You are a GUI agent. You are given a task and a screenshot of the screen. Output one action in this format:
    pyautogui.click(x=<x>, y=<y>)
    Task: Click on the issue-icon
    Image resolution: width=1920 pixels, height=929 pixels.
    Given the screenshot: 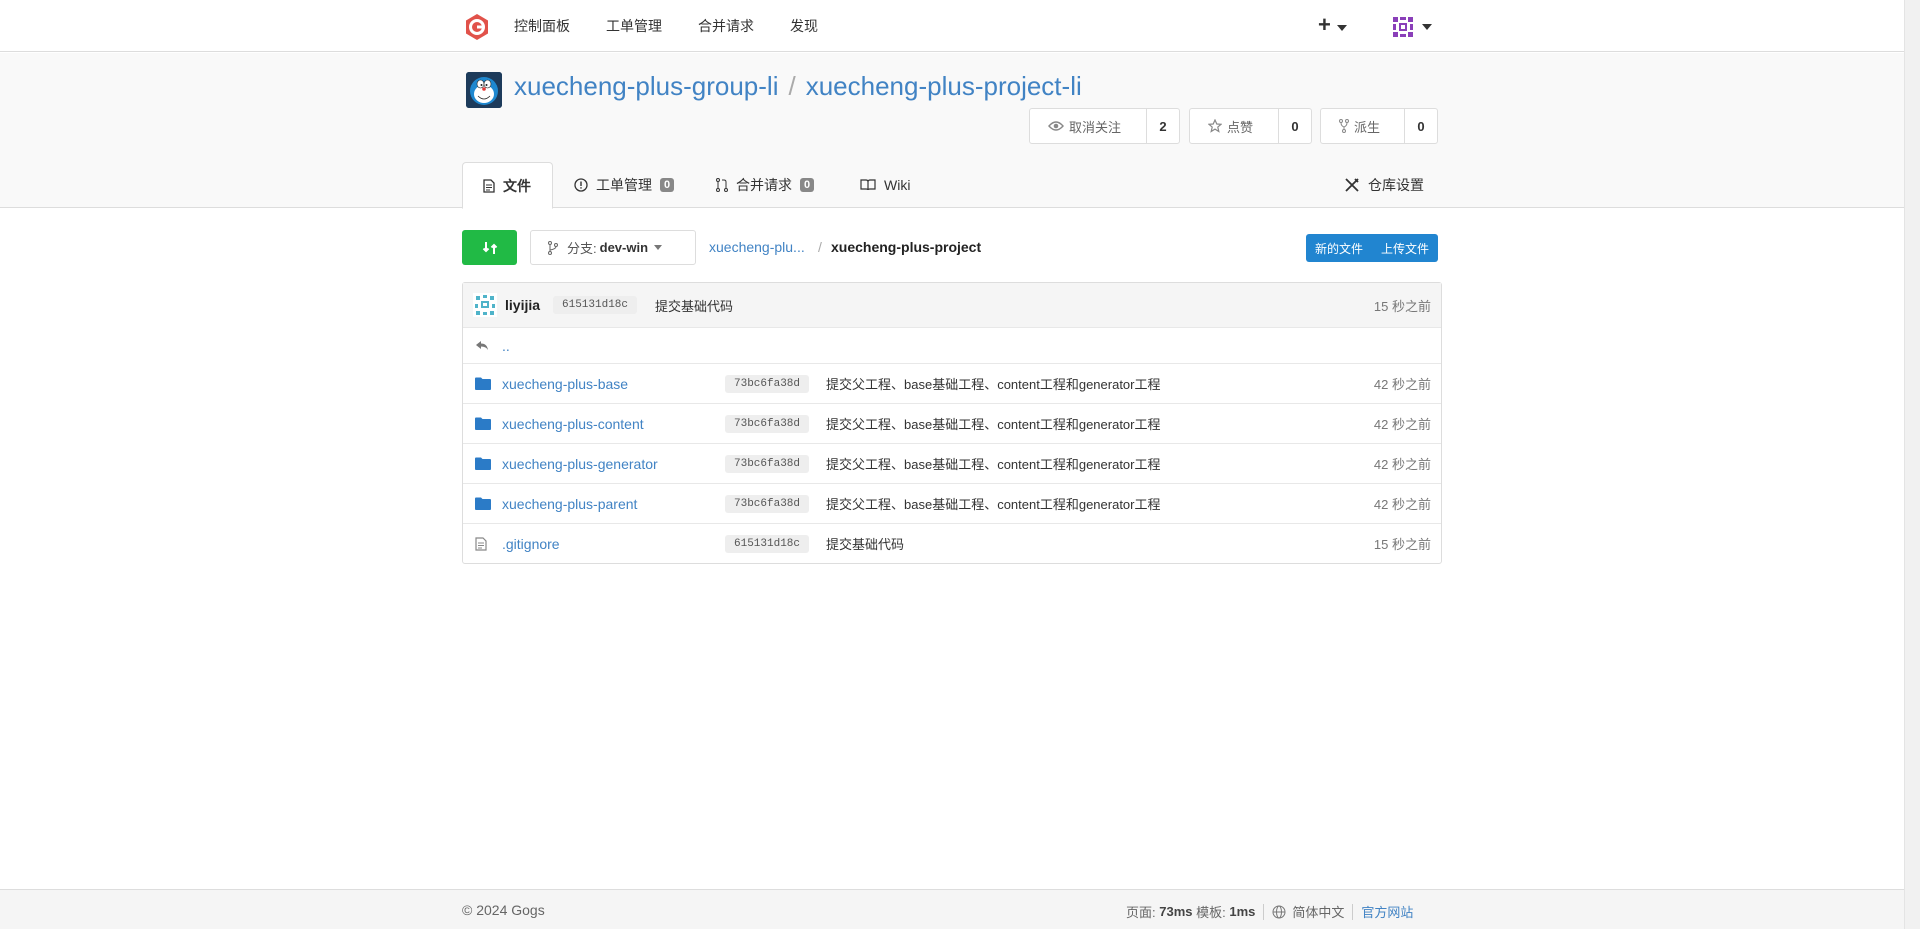 What is the action you would take?
    pyautogui.click(x=581, y=185)
    